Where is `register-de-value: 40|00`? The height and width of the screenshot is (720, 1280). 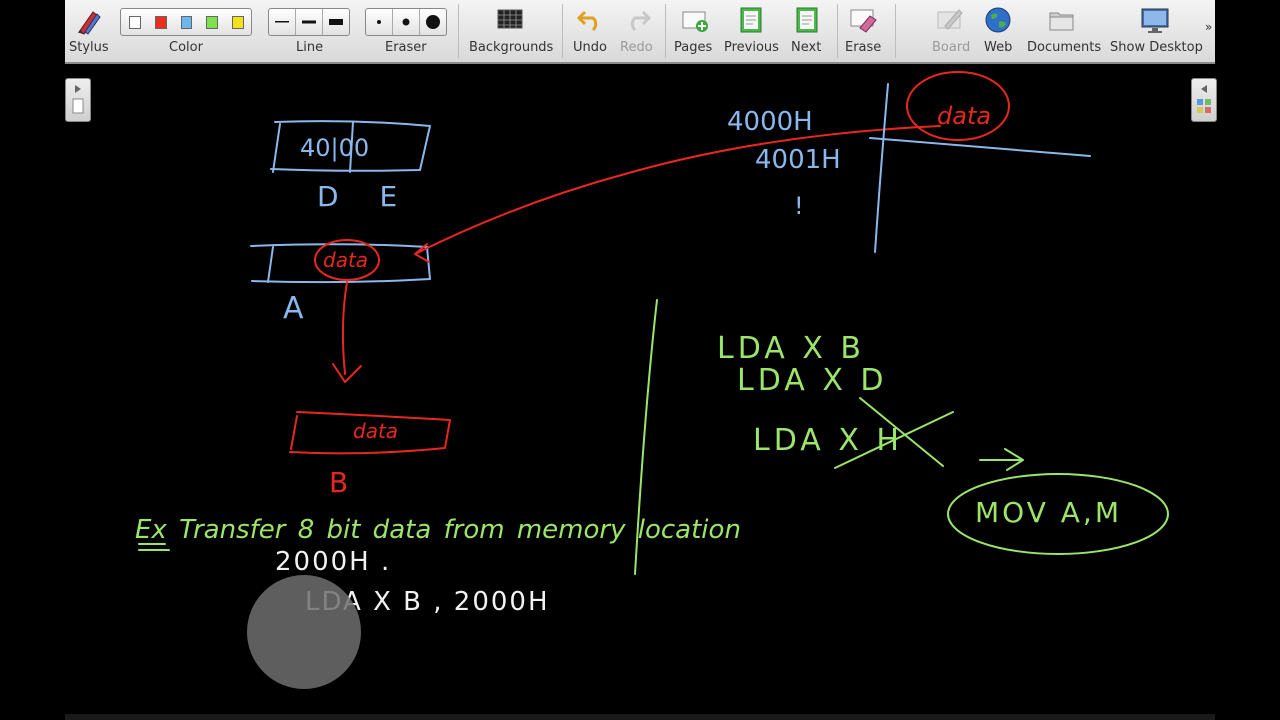 register-de-value: 40|00 is located at coordinates (334, 148).